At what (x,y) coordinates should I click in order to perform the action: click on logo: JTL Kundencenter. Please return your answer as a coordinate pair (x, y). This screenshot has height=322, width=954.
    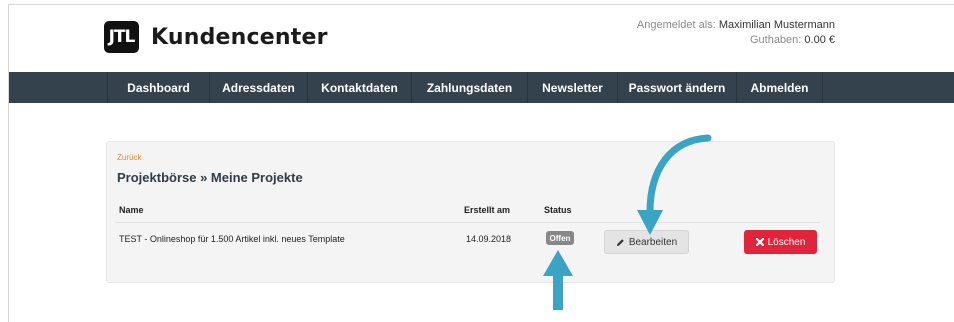
    Looking at the image, I should click on (216, 37).